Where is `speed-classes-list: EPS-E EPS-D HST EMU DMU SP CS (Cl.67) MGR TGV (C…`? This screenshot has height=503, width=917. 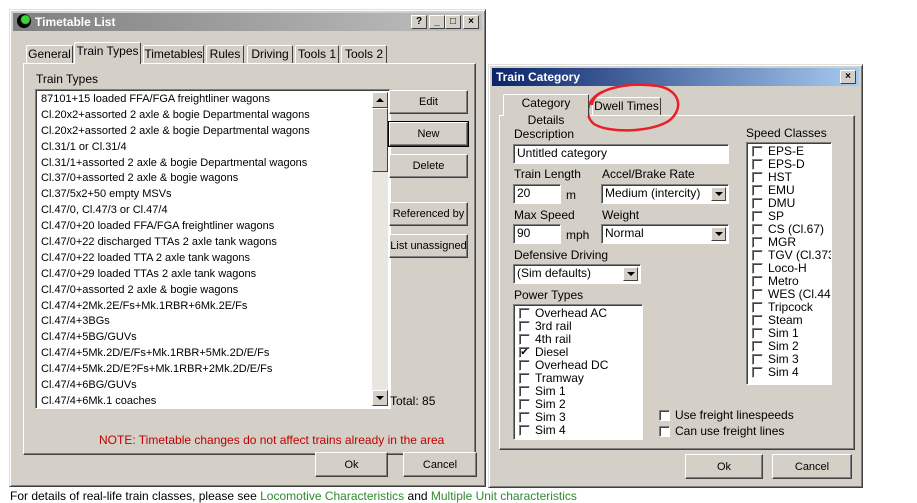
speed-classes-list: EPS-E EPS-D HST EMU DMU SP CS (Cl.67) MGR TGV (C… is located at coordinates (789, 263).